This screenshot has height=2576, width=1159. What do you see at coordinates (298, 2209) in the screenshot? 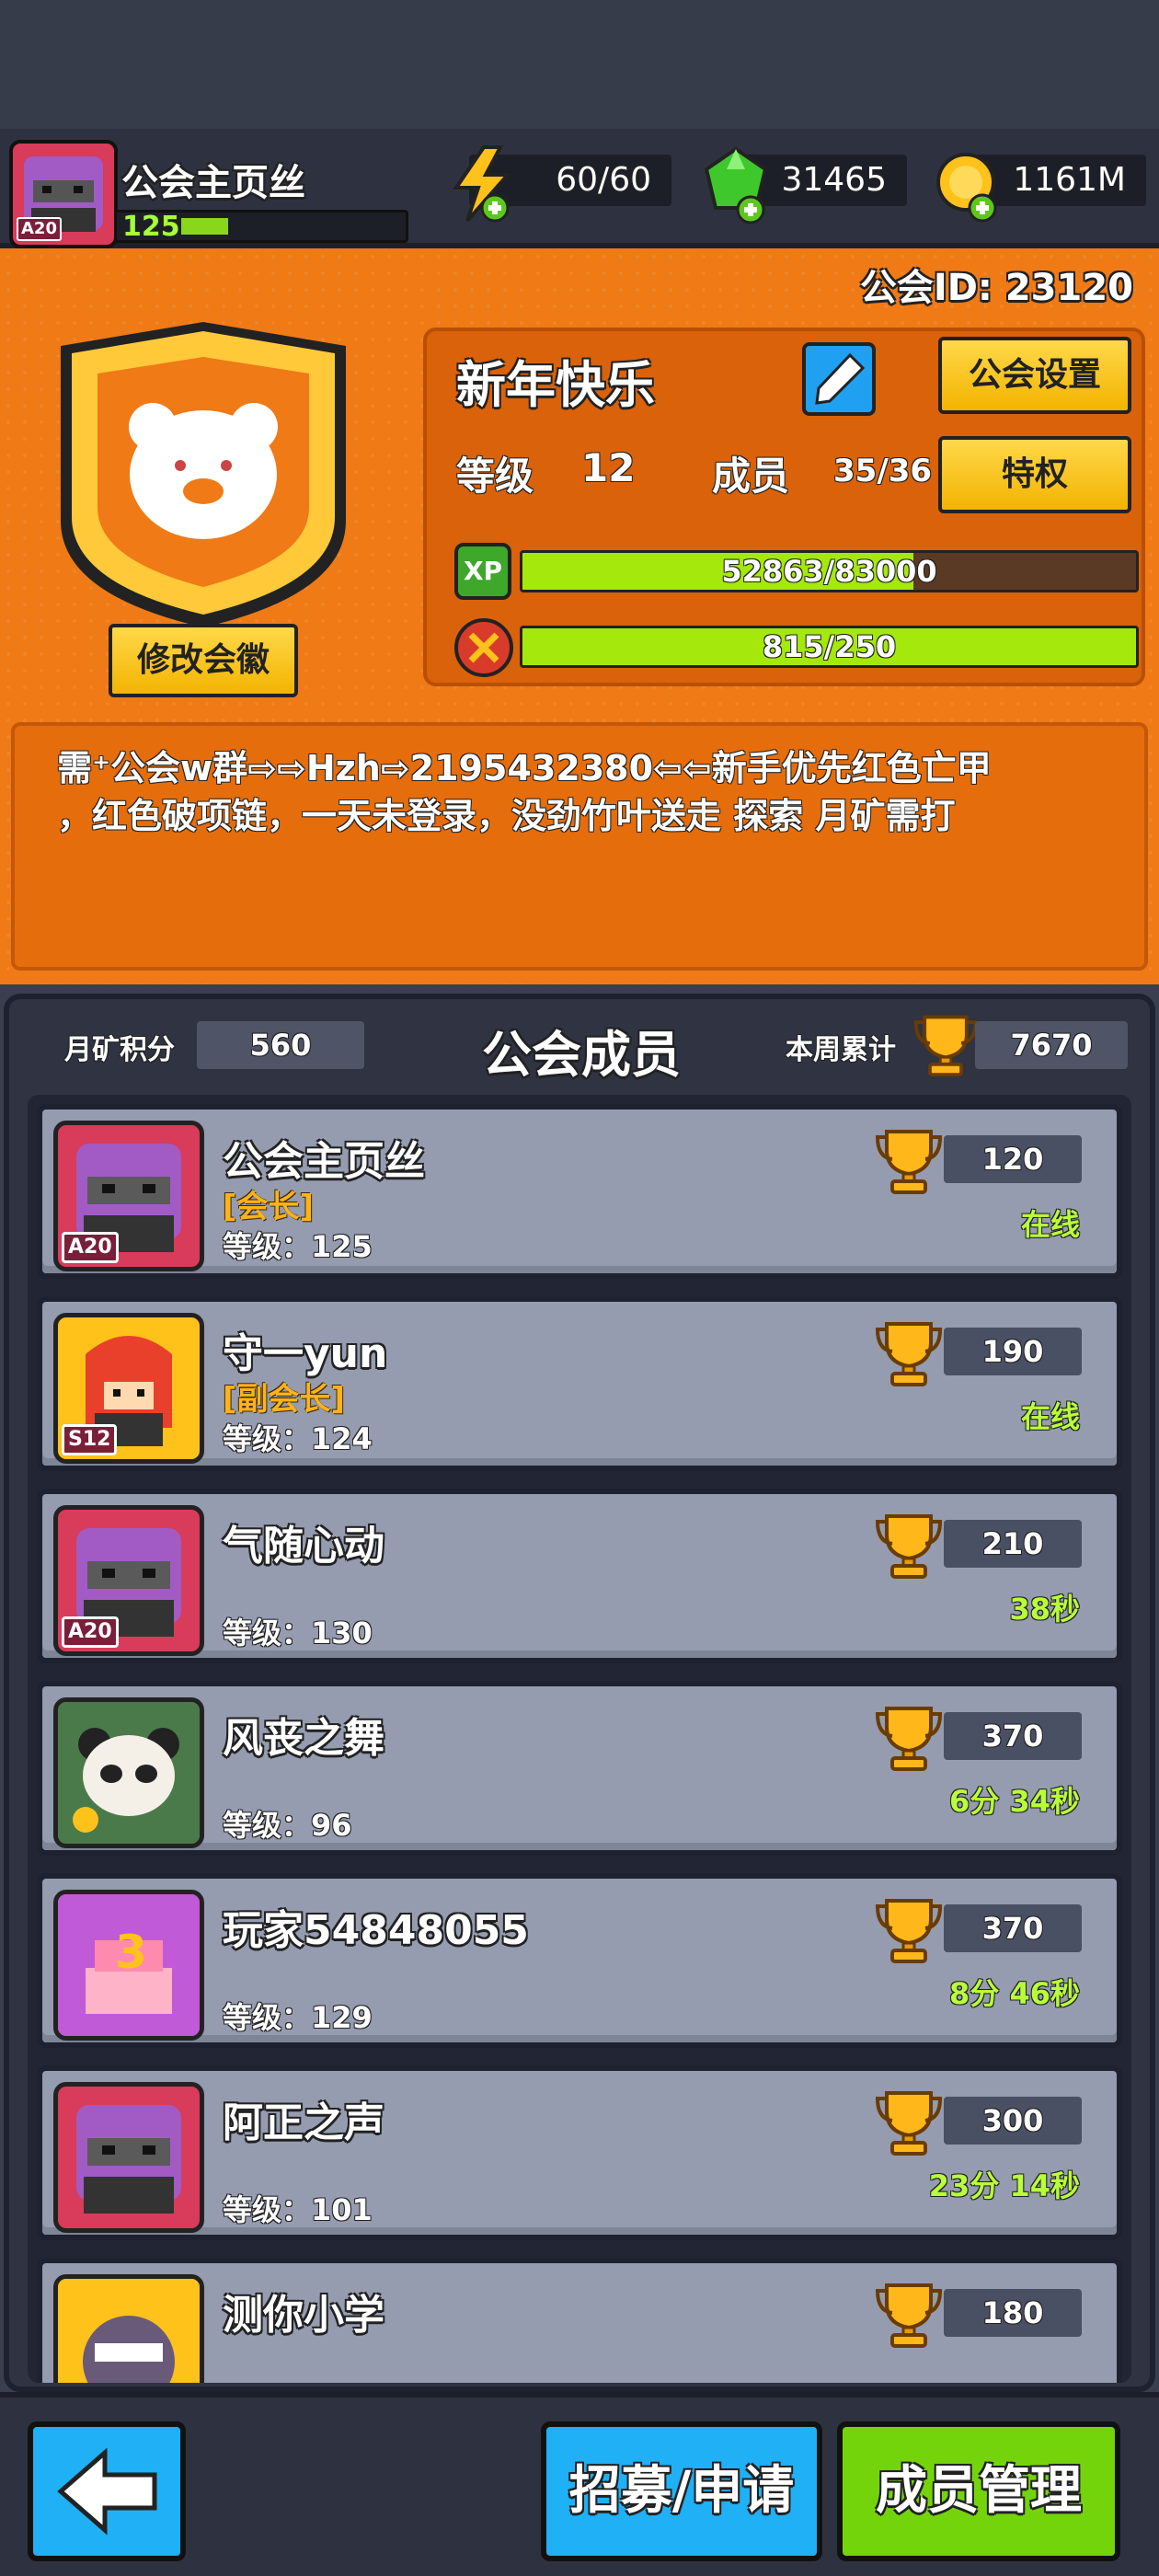
I see `member-level: 等级：101` at bounding box center [298, 2209].